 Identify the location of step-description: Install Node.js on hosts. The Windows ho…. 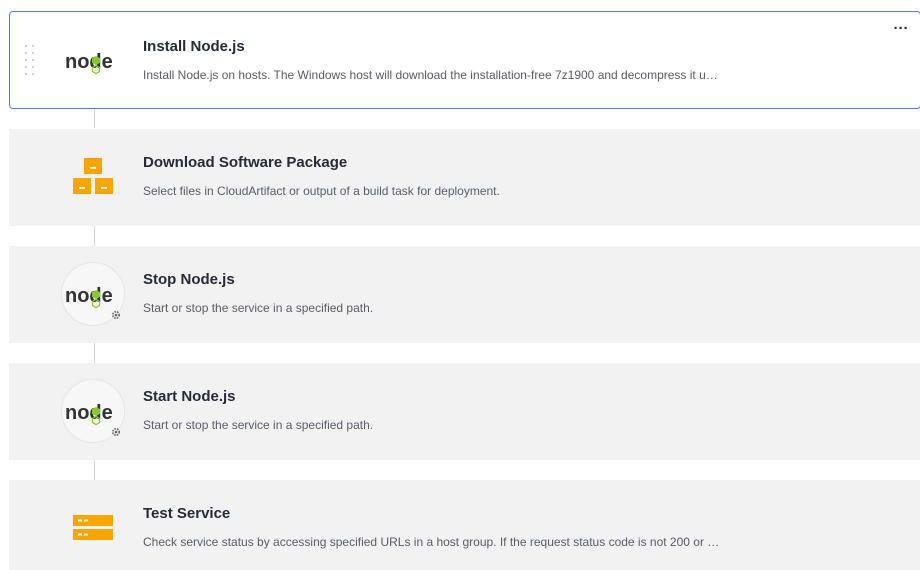
(430, 75).